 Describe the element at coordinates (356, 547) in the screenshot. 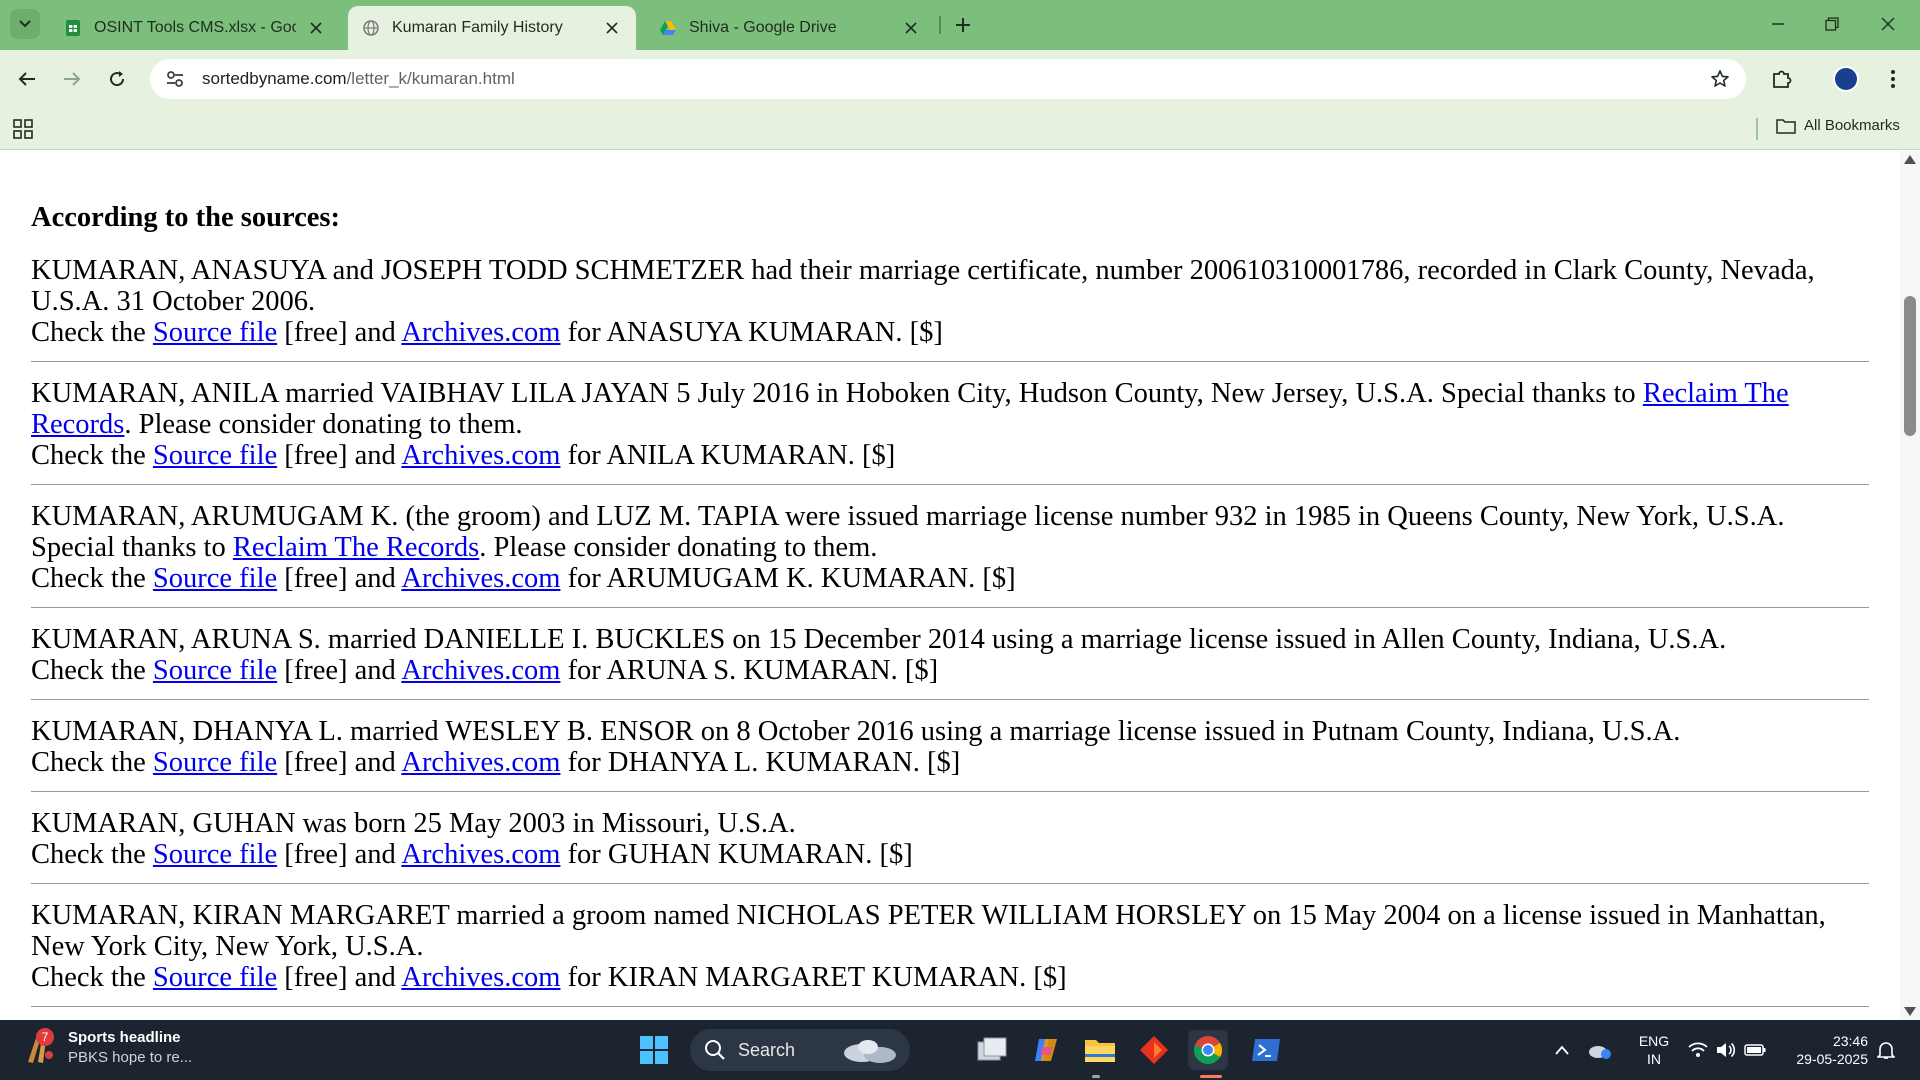

I see `reclaim-the-records-link: Reclaim The Records` at that location.